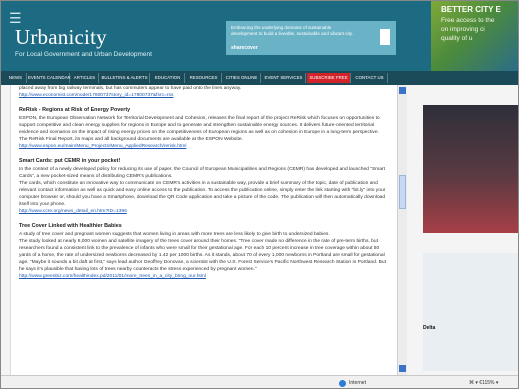  What do you see at coordinates (85, 78) in the screenshot?
I see `nav-item-articles: ARTICLES` at bounding box center [85, 78].